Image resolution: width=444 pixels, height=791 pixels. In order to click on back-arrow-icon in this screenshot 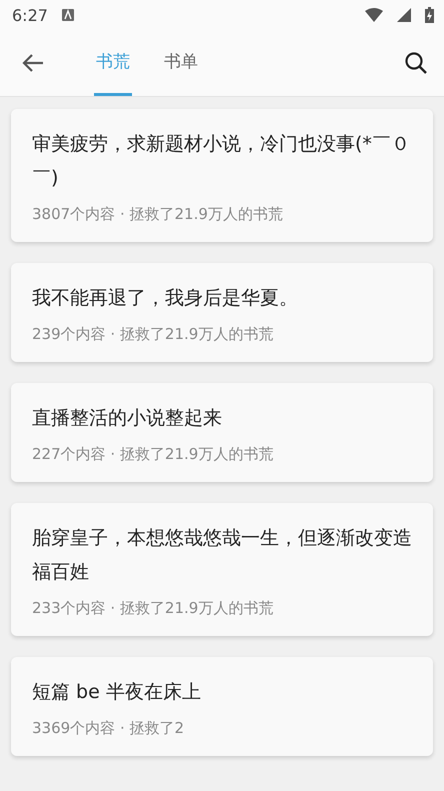, I will do `click(33, 63)`.